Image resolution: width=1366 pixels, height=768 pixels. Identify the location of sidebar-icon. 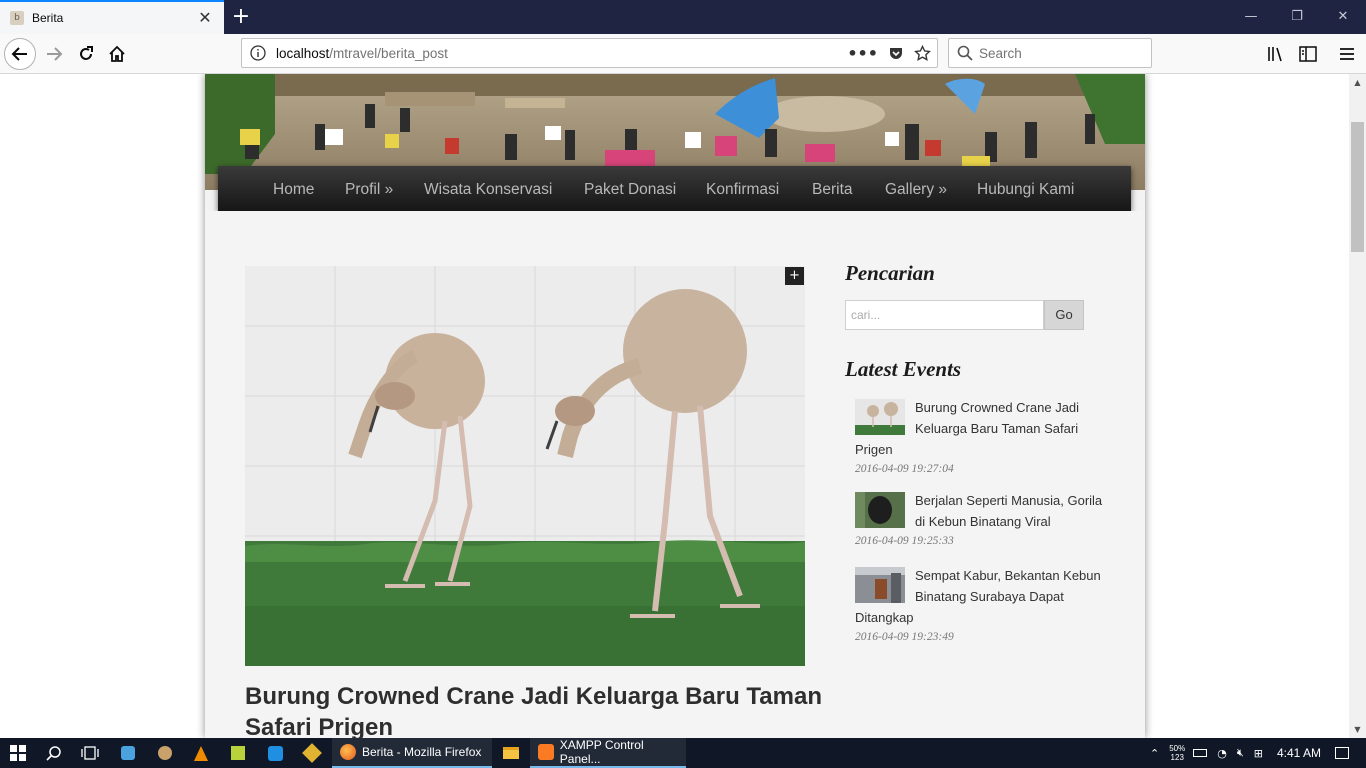
(1308, 54).